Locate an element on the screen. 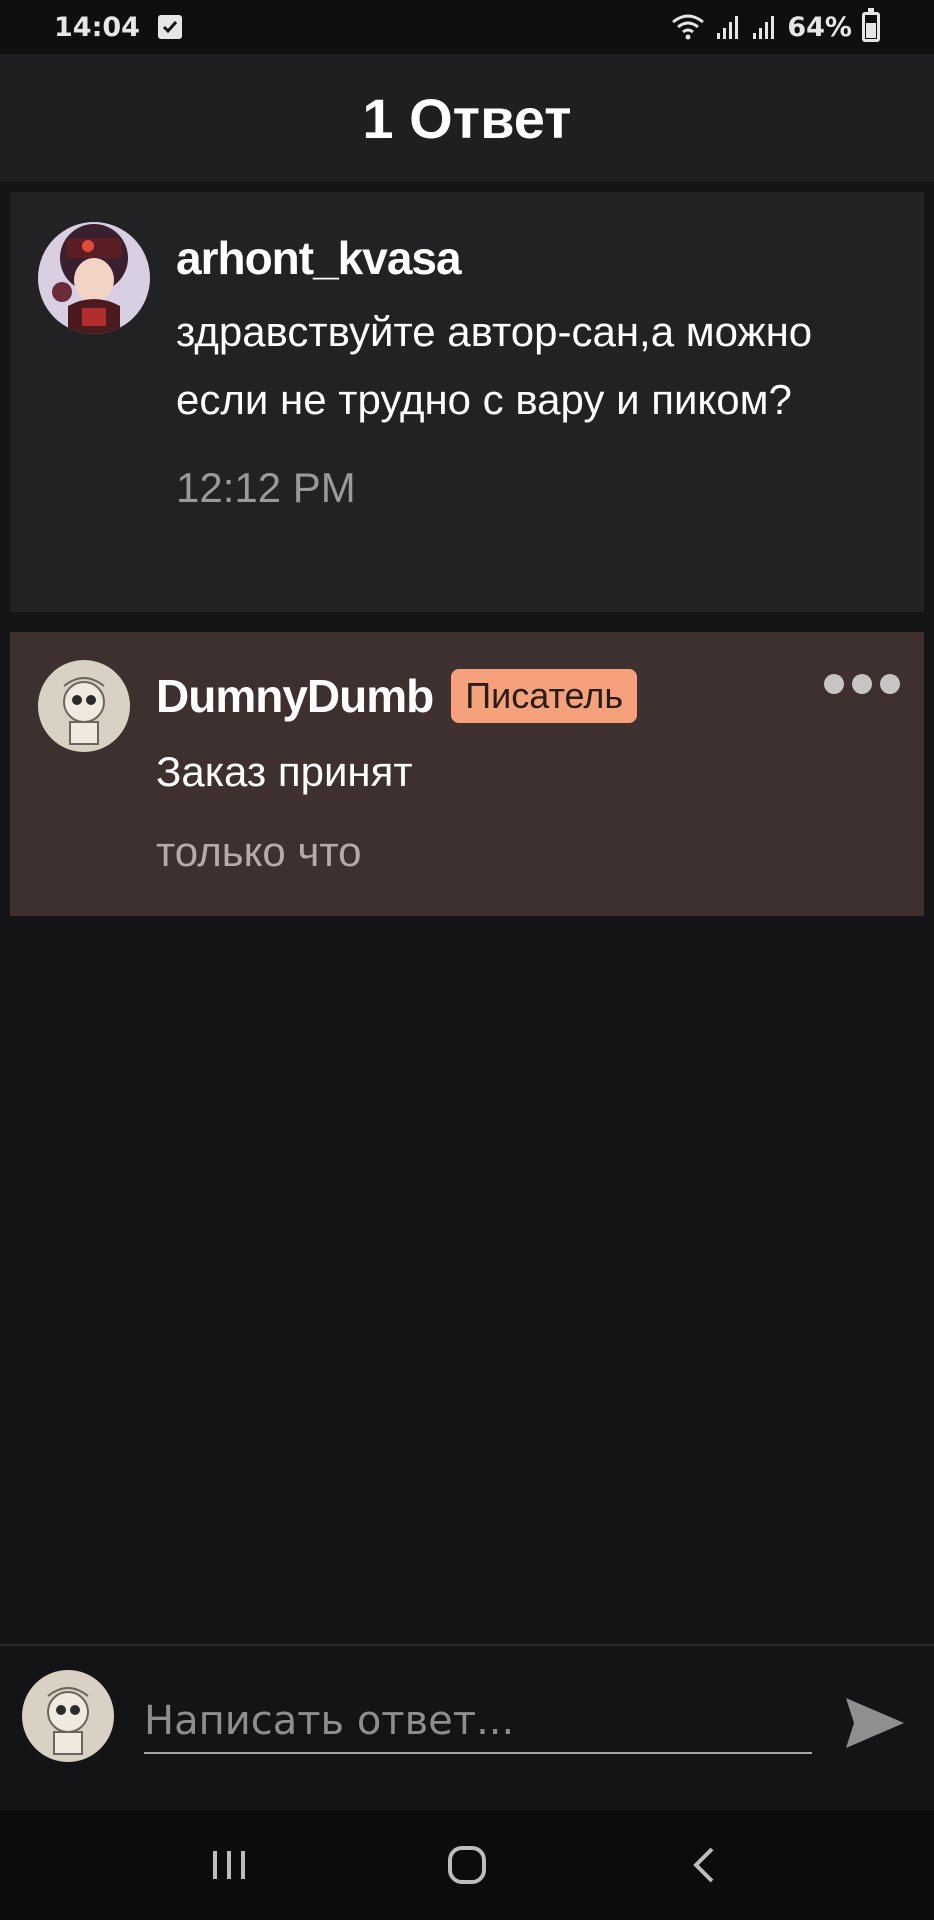 This screenshot has width=934, height=1920. author-name: DumnyDumb is located at coordinates (295, 696).